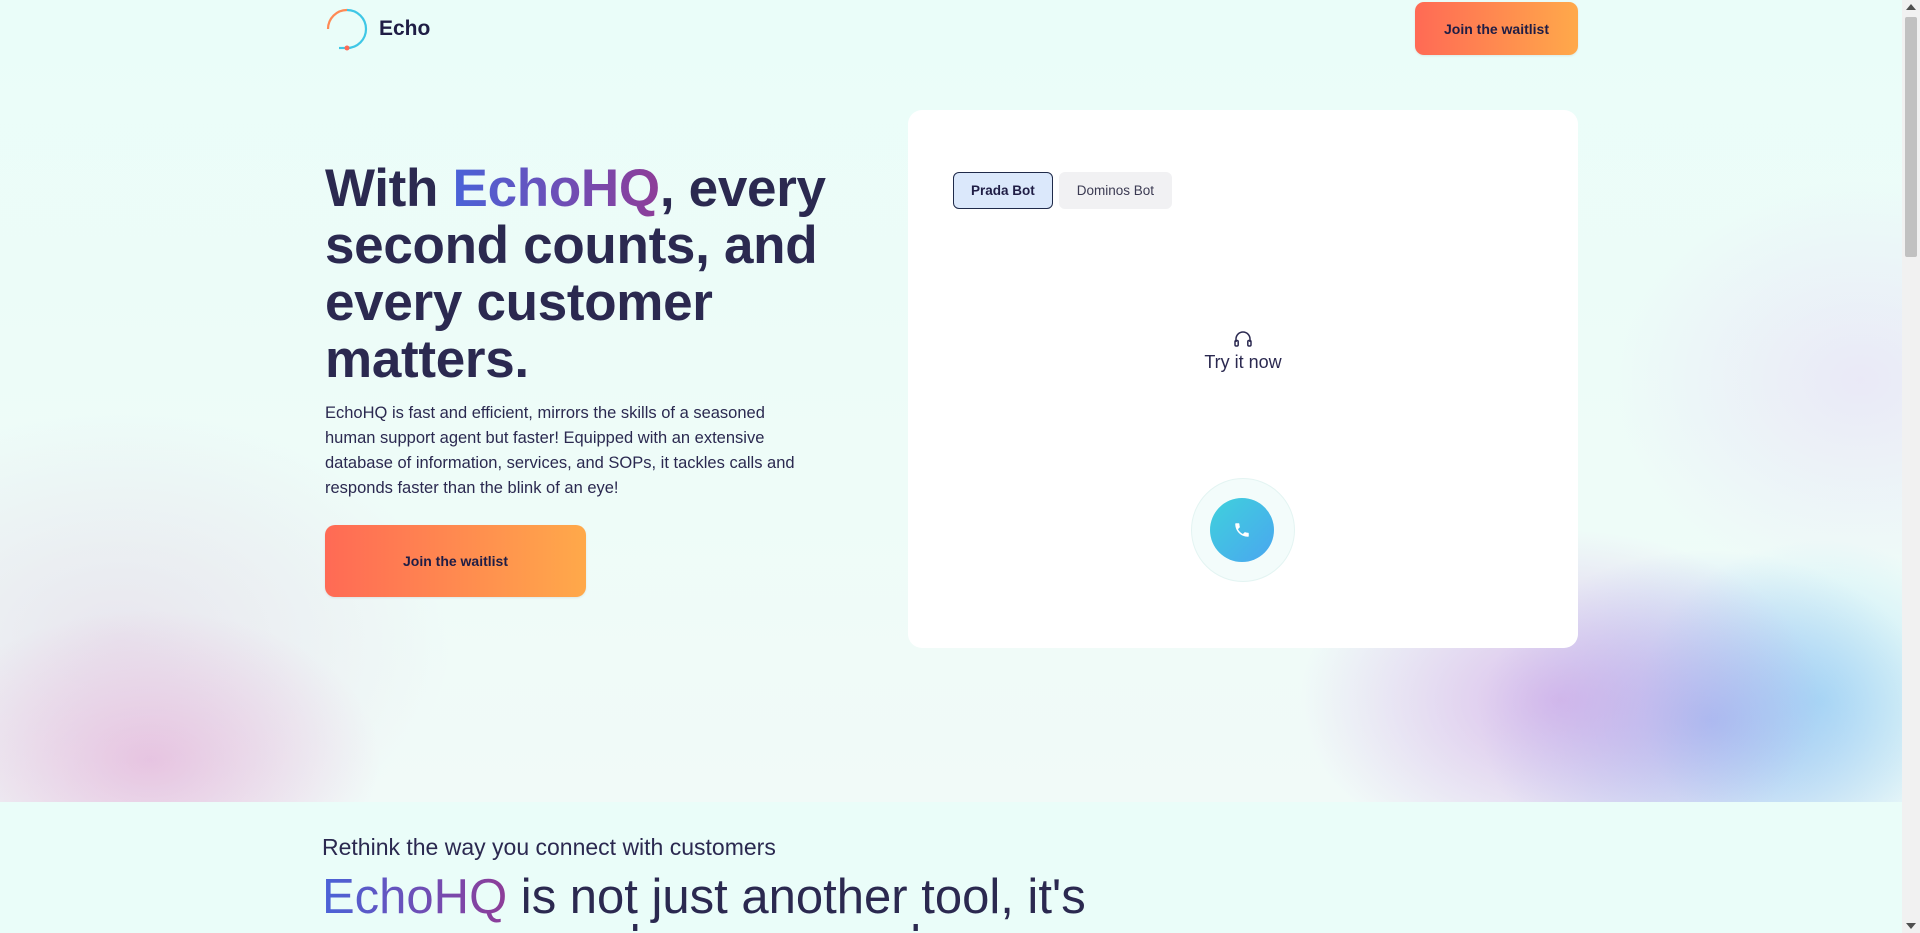 This screenshot has width=1920, height=933. What do you see at coordinates (1003, 190) in the screenshot?
I see `tab-prada-bot: Prada Bot` at bounding box center [1003, 190].